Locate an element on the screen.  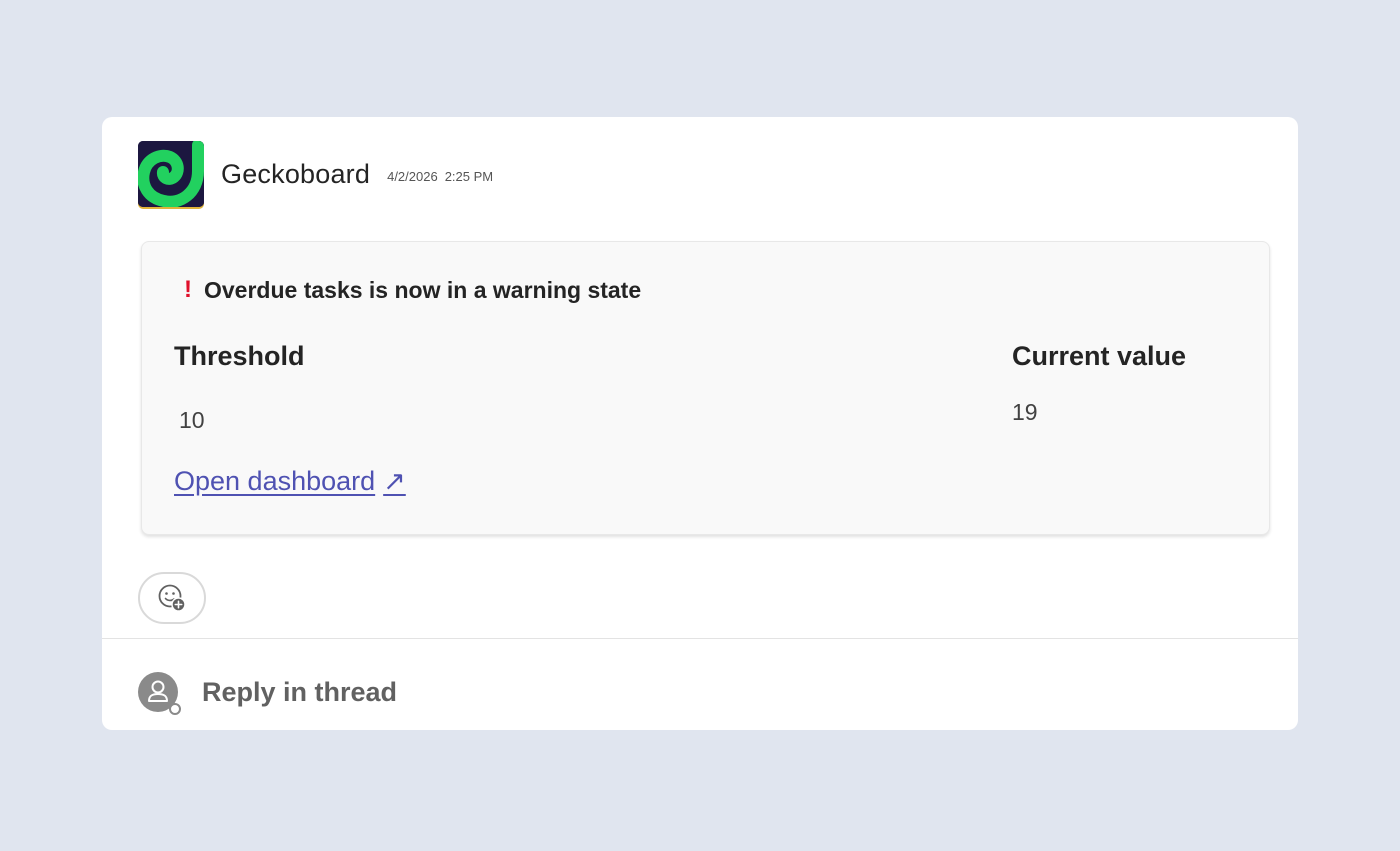
geckoboard-logo-icon is located at coordinates (171, 174).